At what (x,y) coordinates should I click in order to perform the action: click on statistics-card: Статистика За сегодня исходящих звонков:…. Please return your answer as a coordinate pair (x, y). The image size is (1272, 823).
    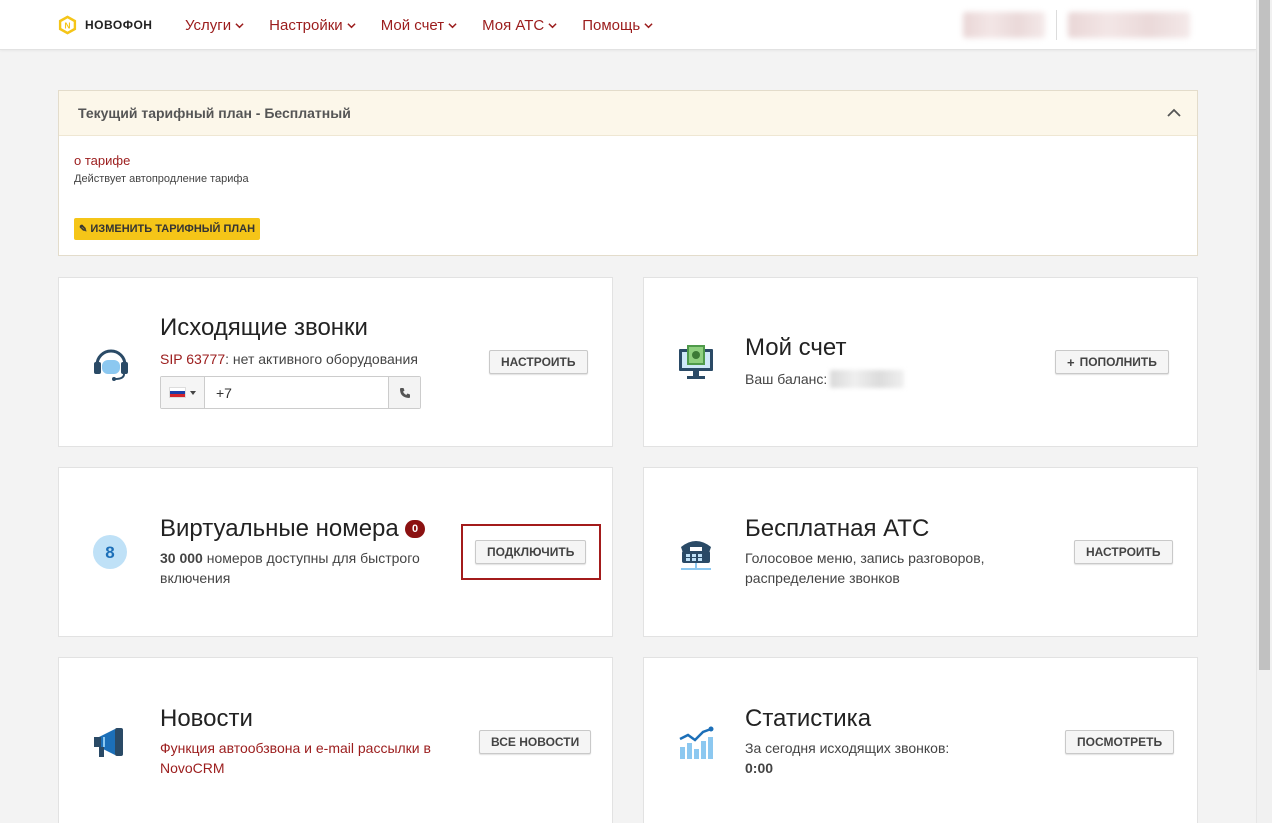
    Looking at the image, I should click on (920, 740).